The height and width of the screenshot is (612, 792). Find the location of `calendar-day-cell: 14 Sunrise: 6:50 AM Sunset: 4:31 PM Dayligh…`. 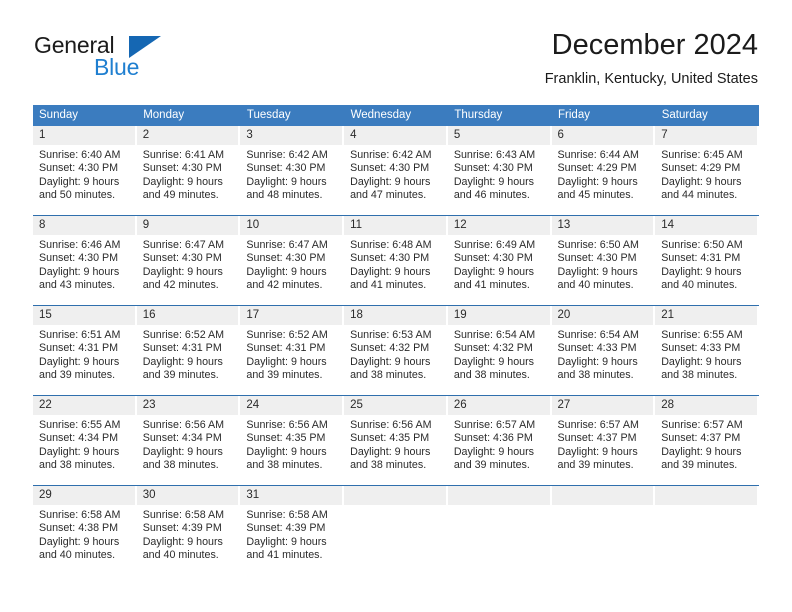

calendar-day-cell: 14 Sunrise: 6:50 AM Sunset: 4:31 PM Dayligh… is located at coordinates (706, 260).